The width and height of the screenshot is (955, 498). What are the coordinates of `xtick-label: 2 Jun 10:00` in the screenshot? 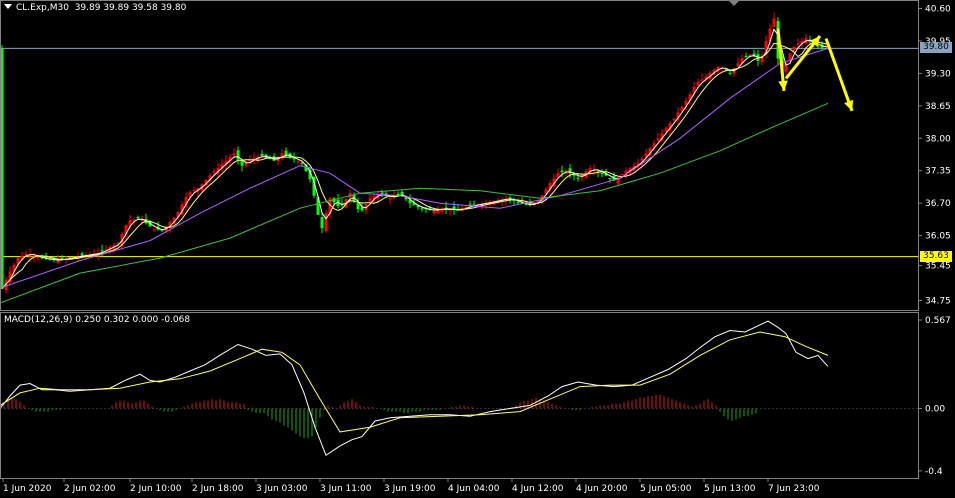 It's located at (156, 489).